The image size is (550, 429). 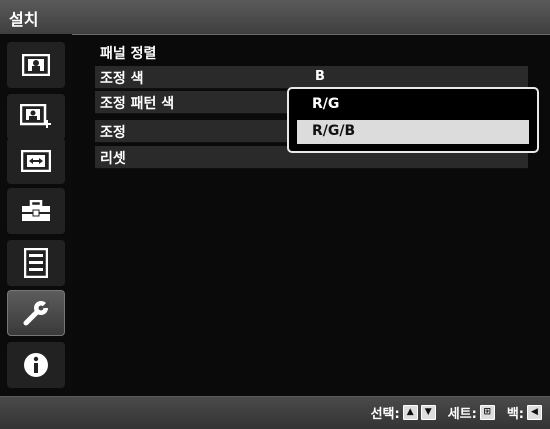 I want to click on display-icon, so click(x=36, y=161).